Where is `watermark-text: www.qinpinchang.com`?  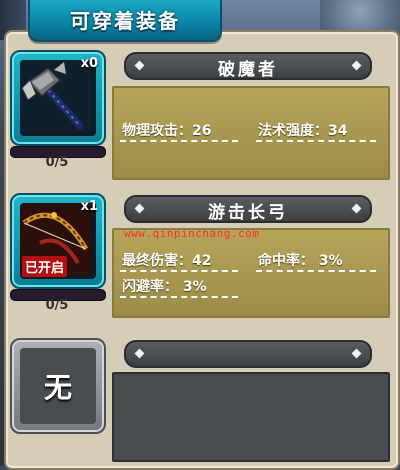 watermark-text: www.qinpinchang.com is located at coordinates (192, 233).